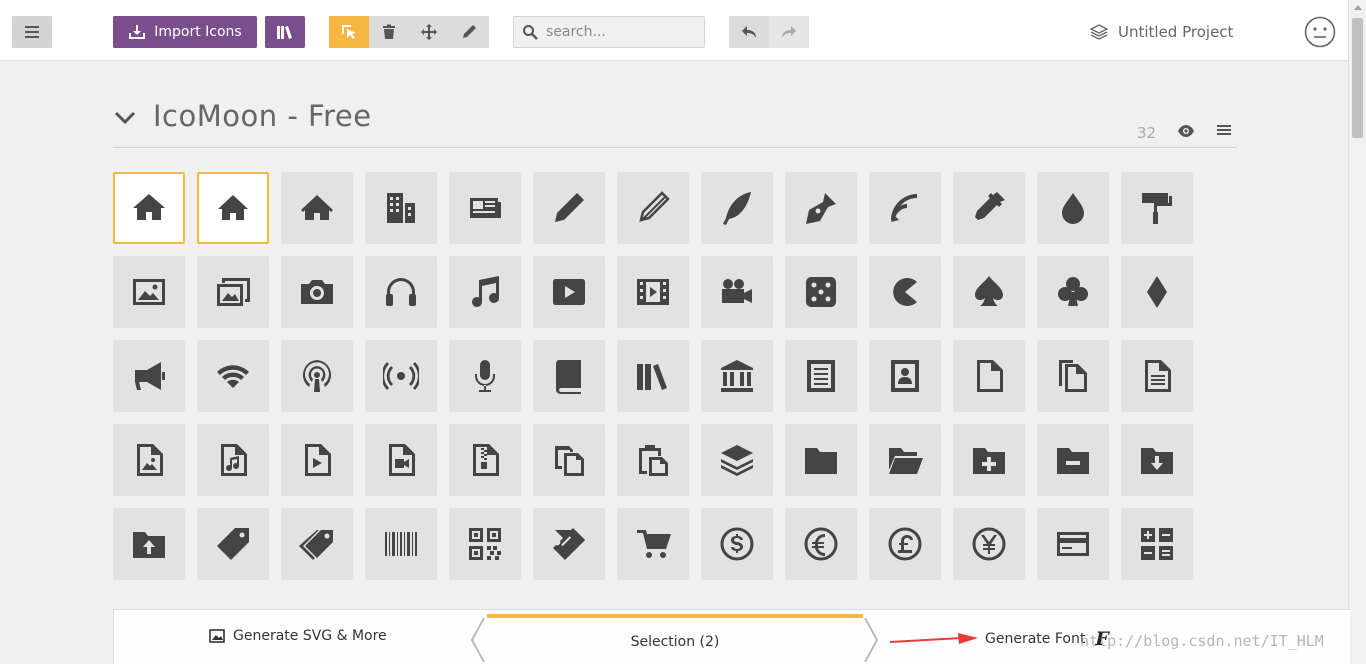  Describe the element at coordinates (401, 544) in the screenshot. I see `icon-tile-barcode` at that location.